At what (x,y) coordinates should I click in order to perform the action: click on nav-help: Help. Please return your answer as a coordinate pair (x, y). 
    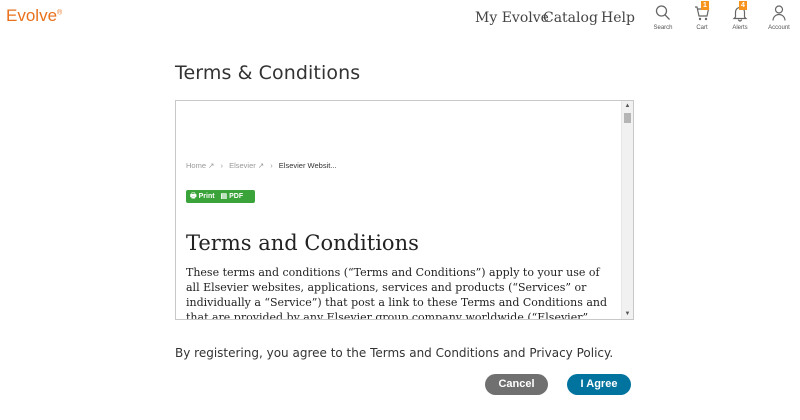
    Looking at the image, I should click on (618, 18).